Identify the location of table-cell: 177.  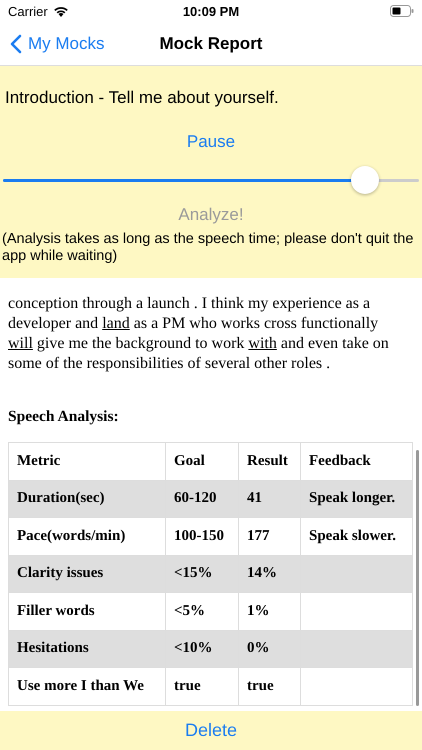
(269, 536).